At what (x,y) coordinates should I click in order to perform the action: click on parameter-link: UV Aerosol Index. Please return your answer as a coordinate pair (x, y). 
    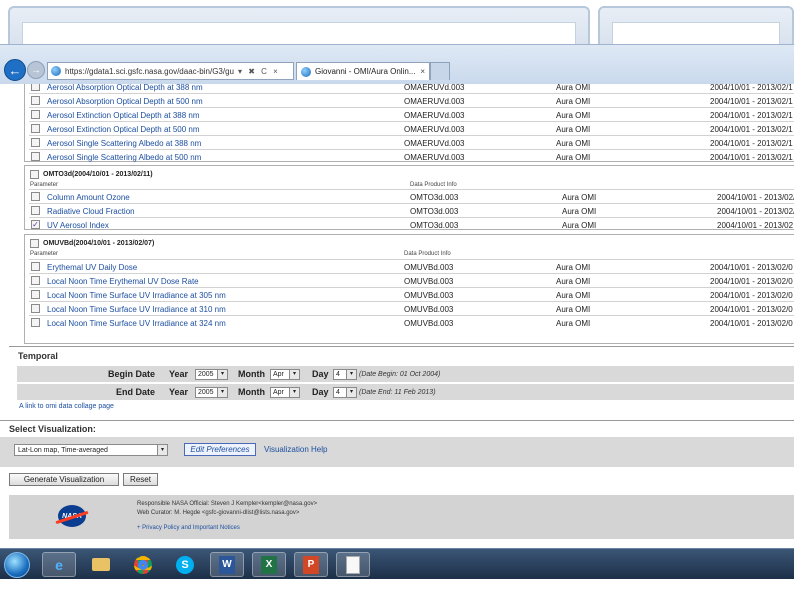
    Looking at the image, I should click on (78, 225).